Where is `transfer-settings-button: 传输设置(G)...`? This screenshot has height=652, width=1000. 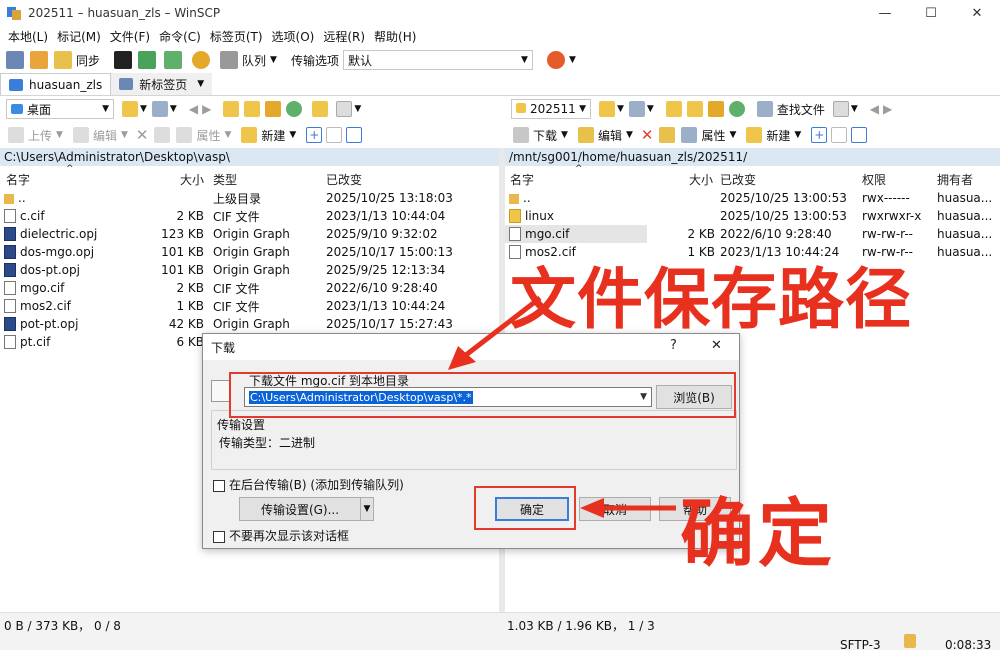
transfer-settings-button: 传输设置(G)... is located at coordinates (300, 509).